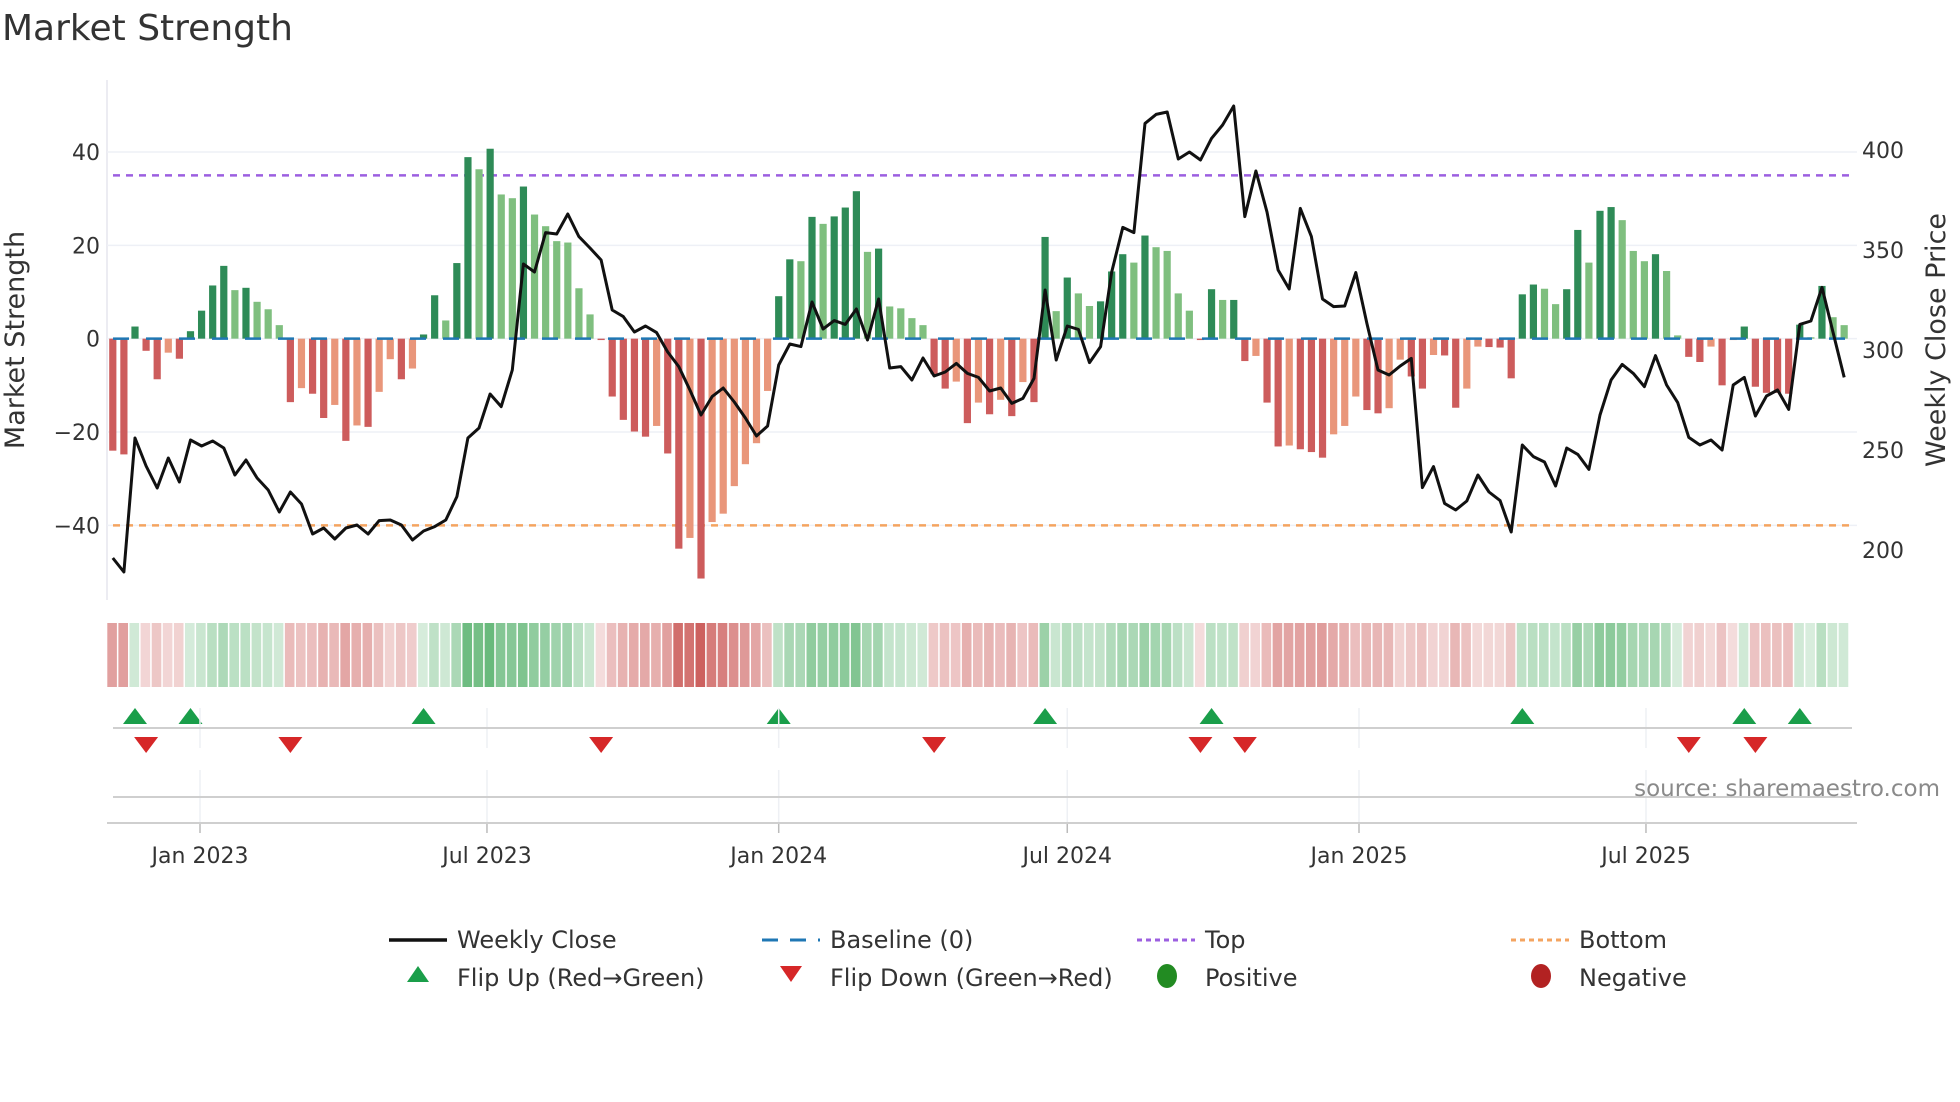 The width and height of the screenshot is (1960, 1102). I want to click on legend-item-negative: Negative, so click(1609, 978).